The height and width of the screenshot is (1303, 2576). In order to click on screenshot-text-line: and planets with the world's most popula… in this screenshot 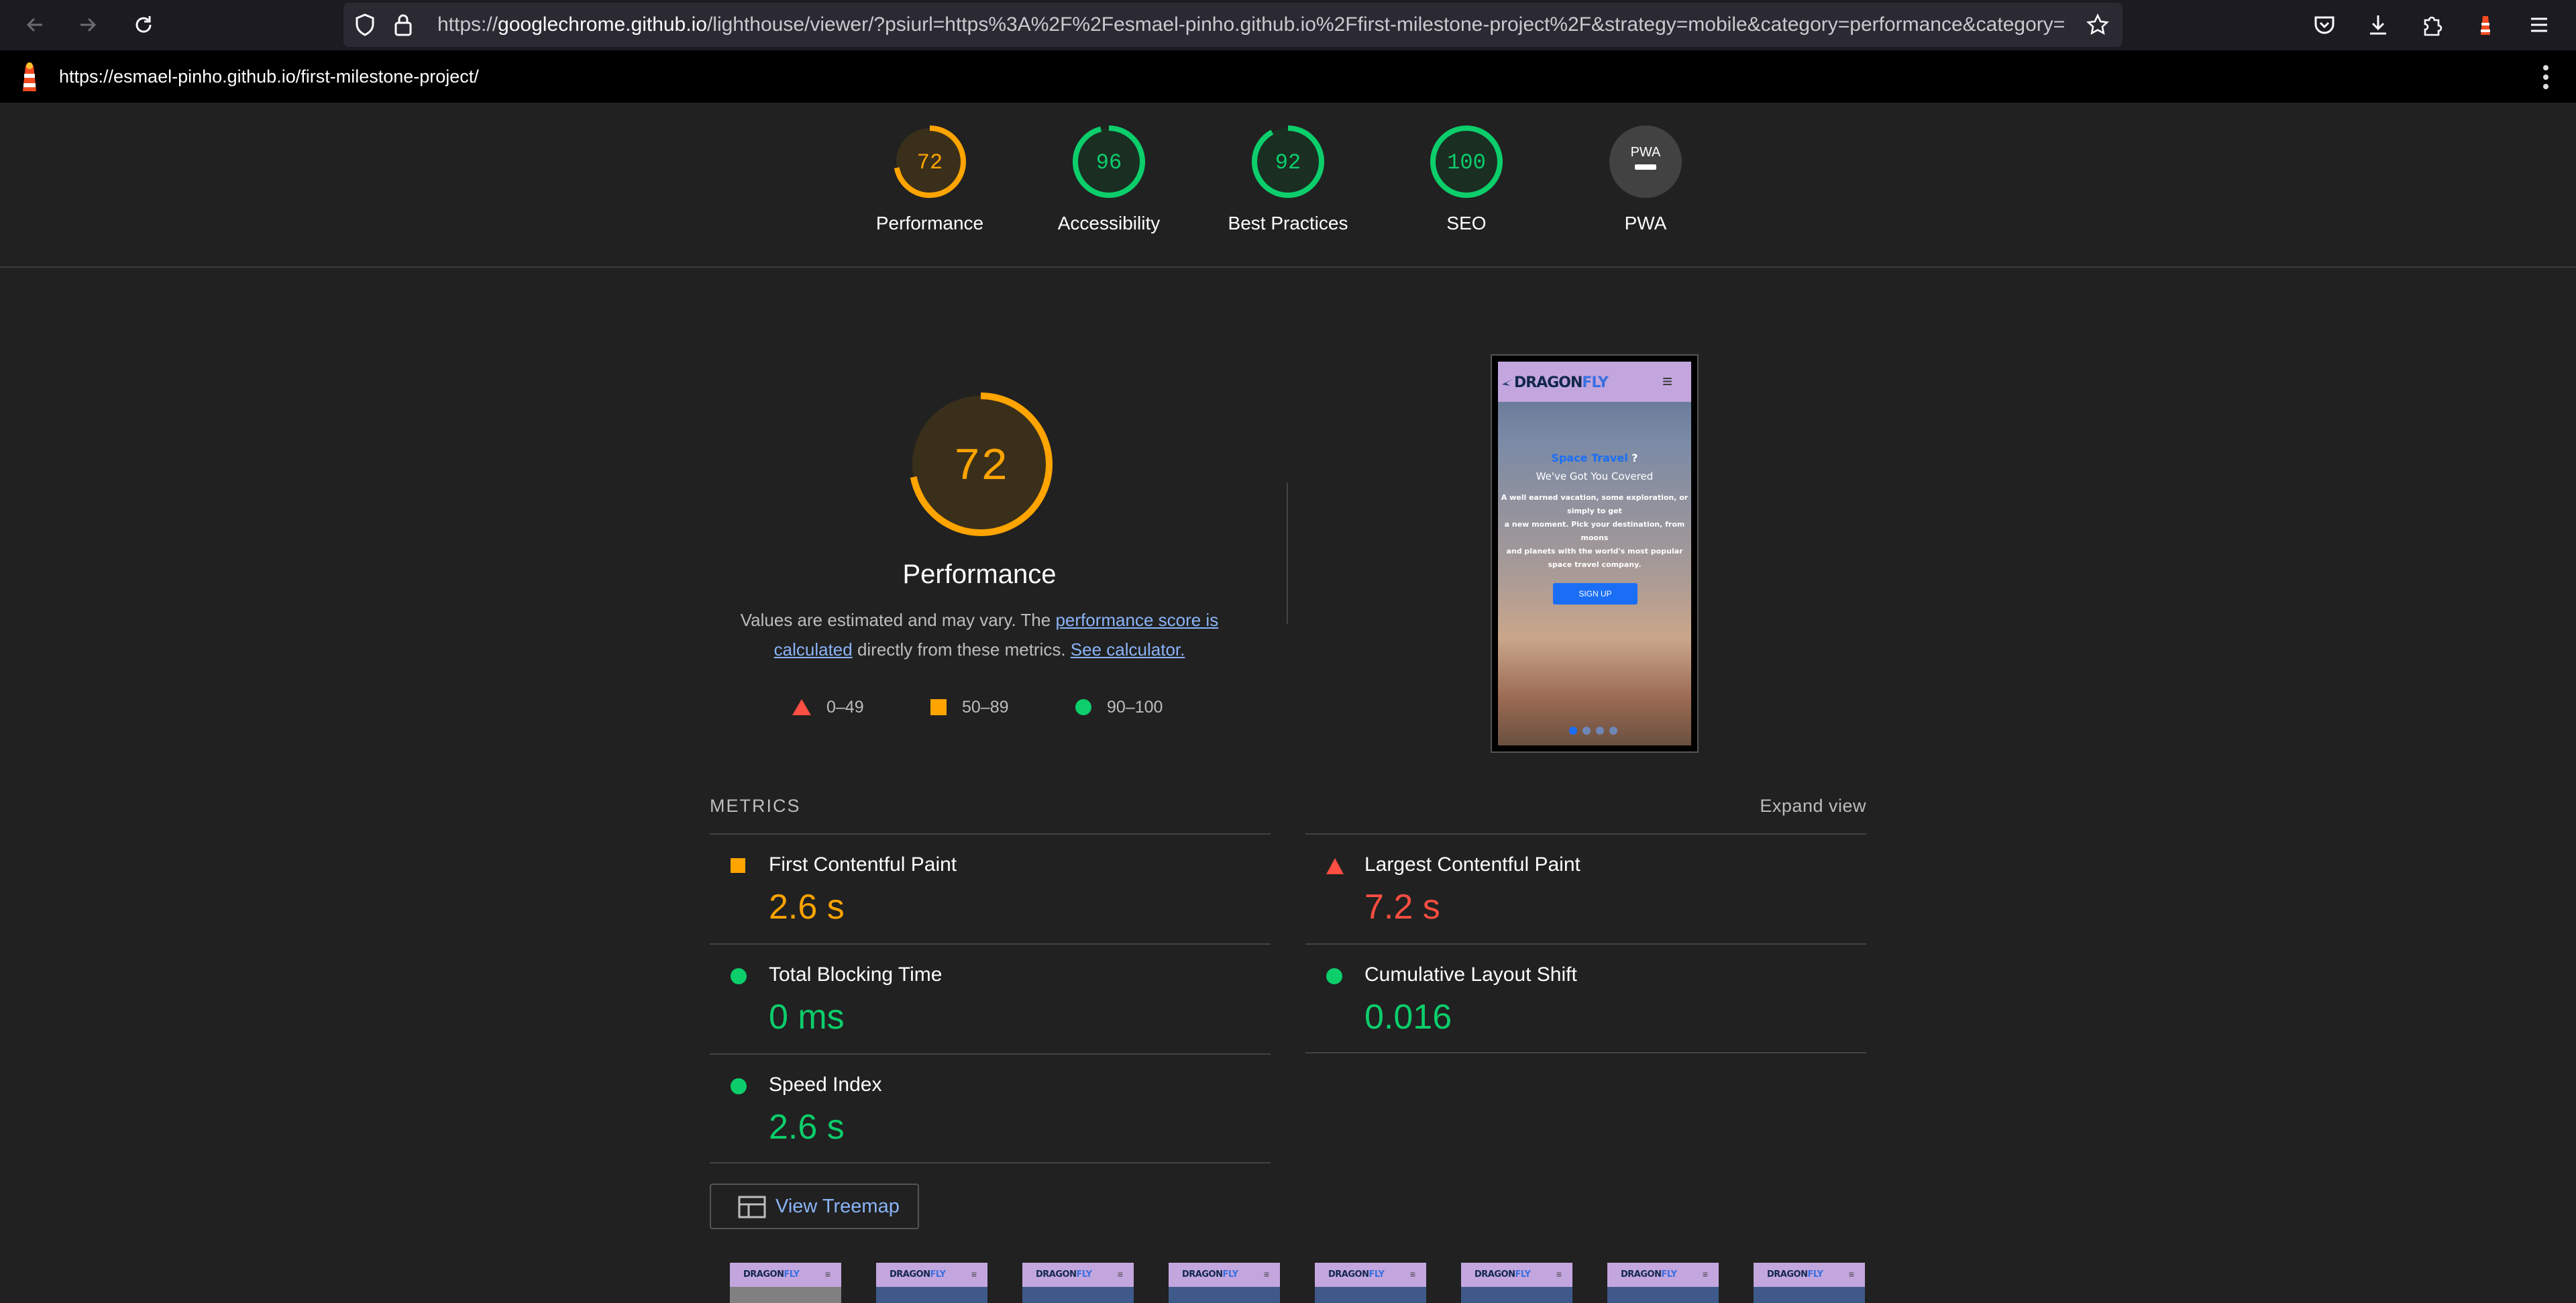, I will do `click(1594, 551)`.